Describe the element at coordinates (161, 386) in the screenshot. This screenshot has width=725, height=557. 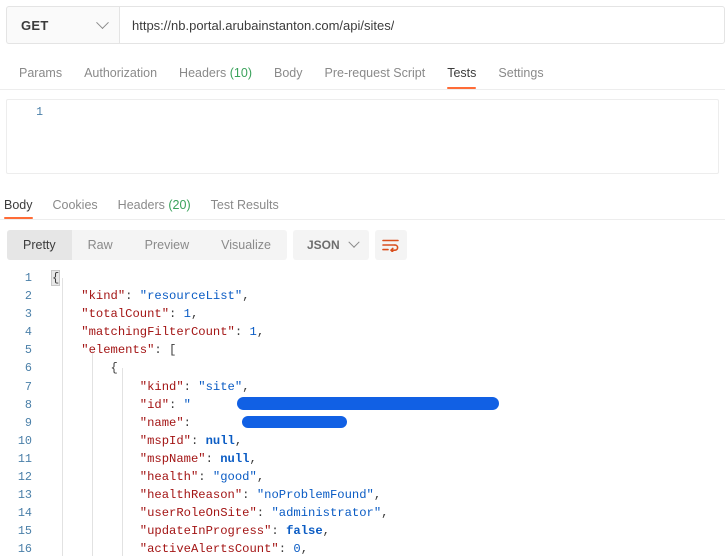
I see `json-token-k: "kind"` at that location.